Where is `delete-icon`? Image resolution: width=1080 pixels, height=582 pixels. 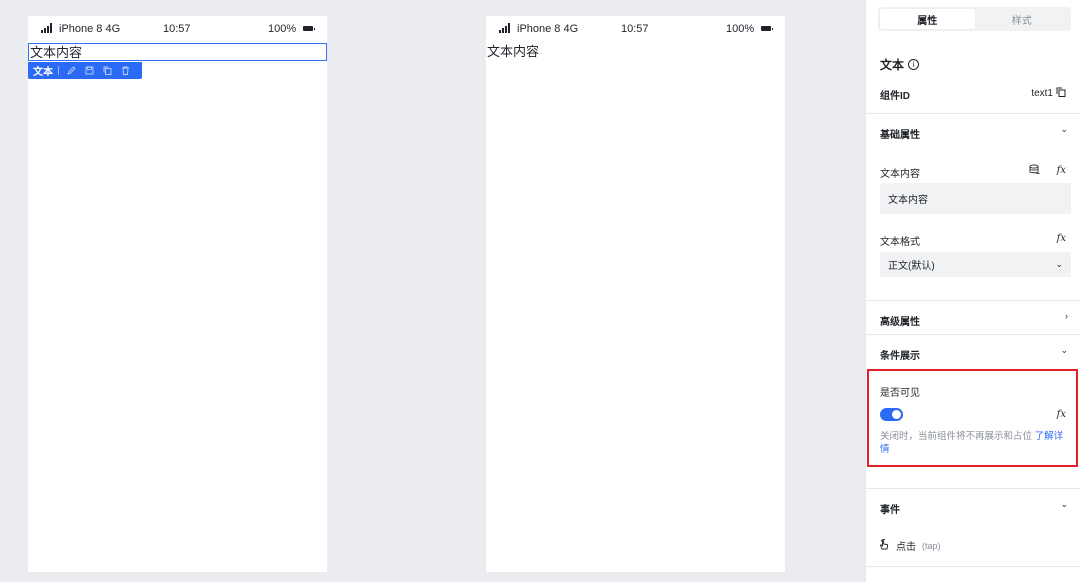 delete-icon is located at coordinates (125, 71).